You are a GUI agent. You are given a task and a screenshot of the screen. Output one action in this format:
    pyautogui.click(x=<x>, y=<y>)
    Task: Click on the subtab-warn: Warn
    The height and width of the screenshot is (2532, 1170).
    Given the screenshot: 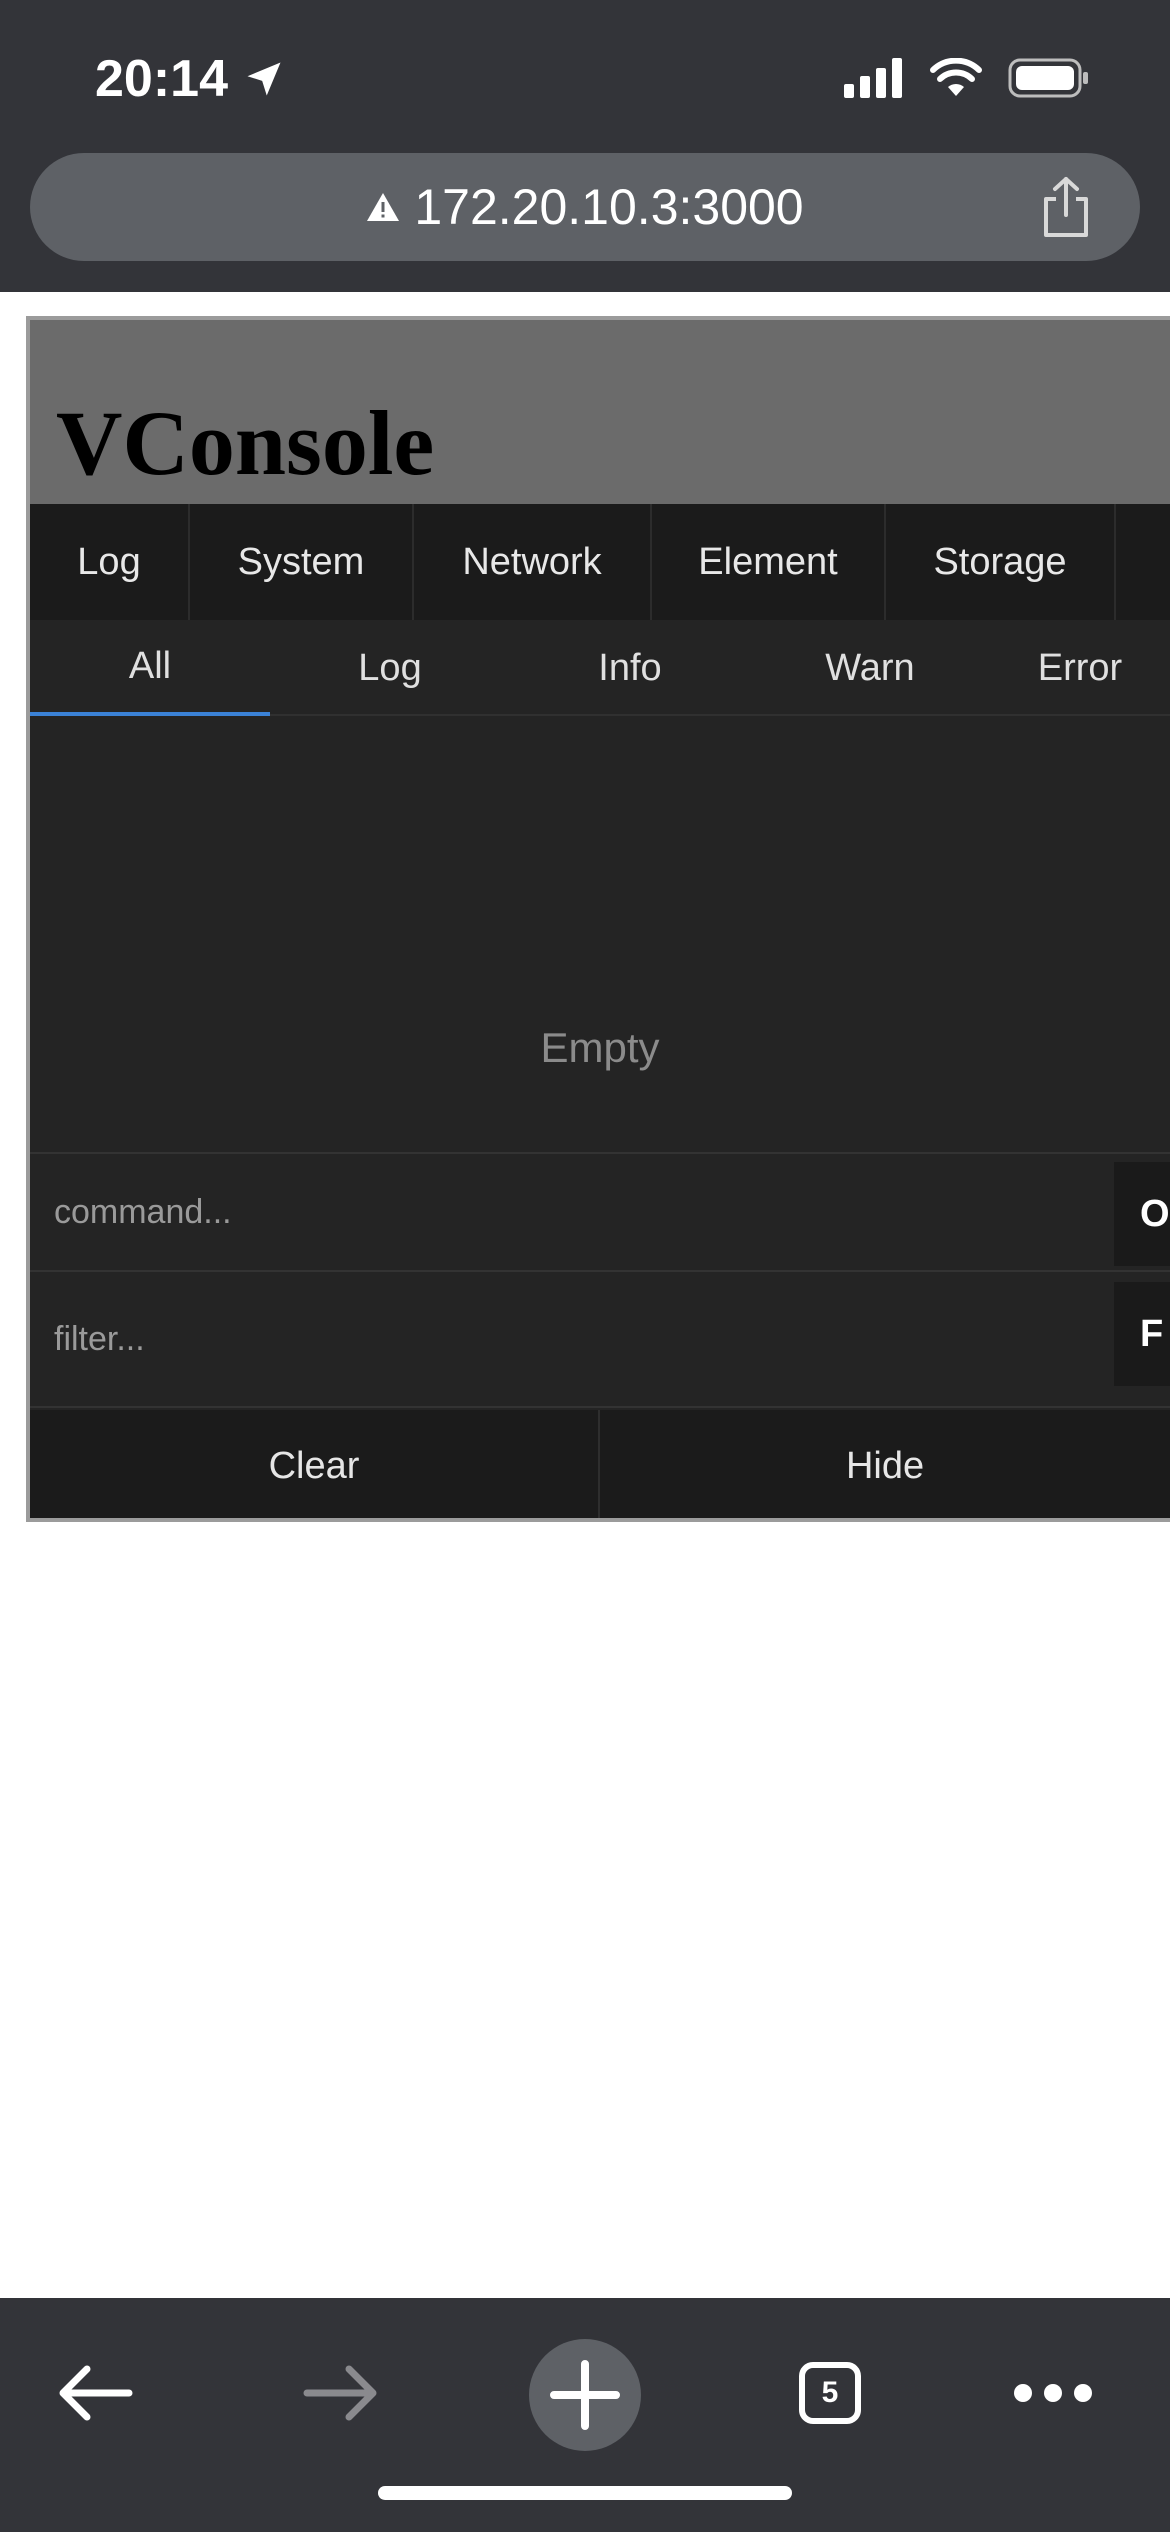 What is the action you would take?
    pyautogui.click(x=870, y=668)
    